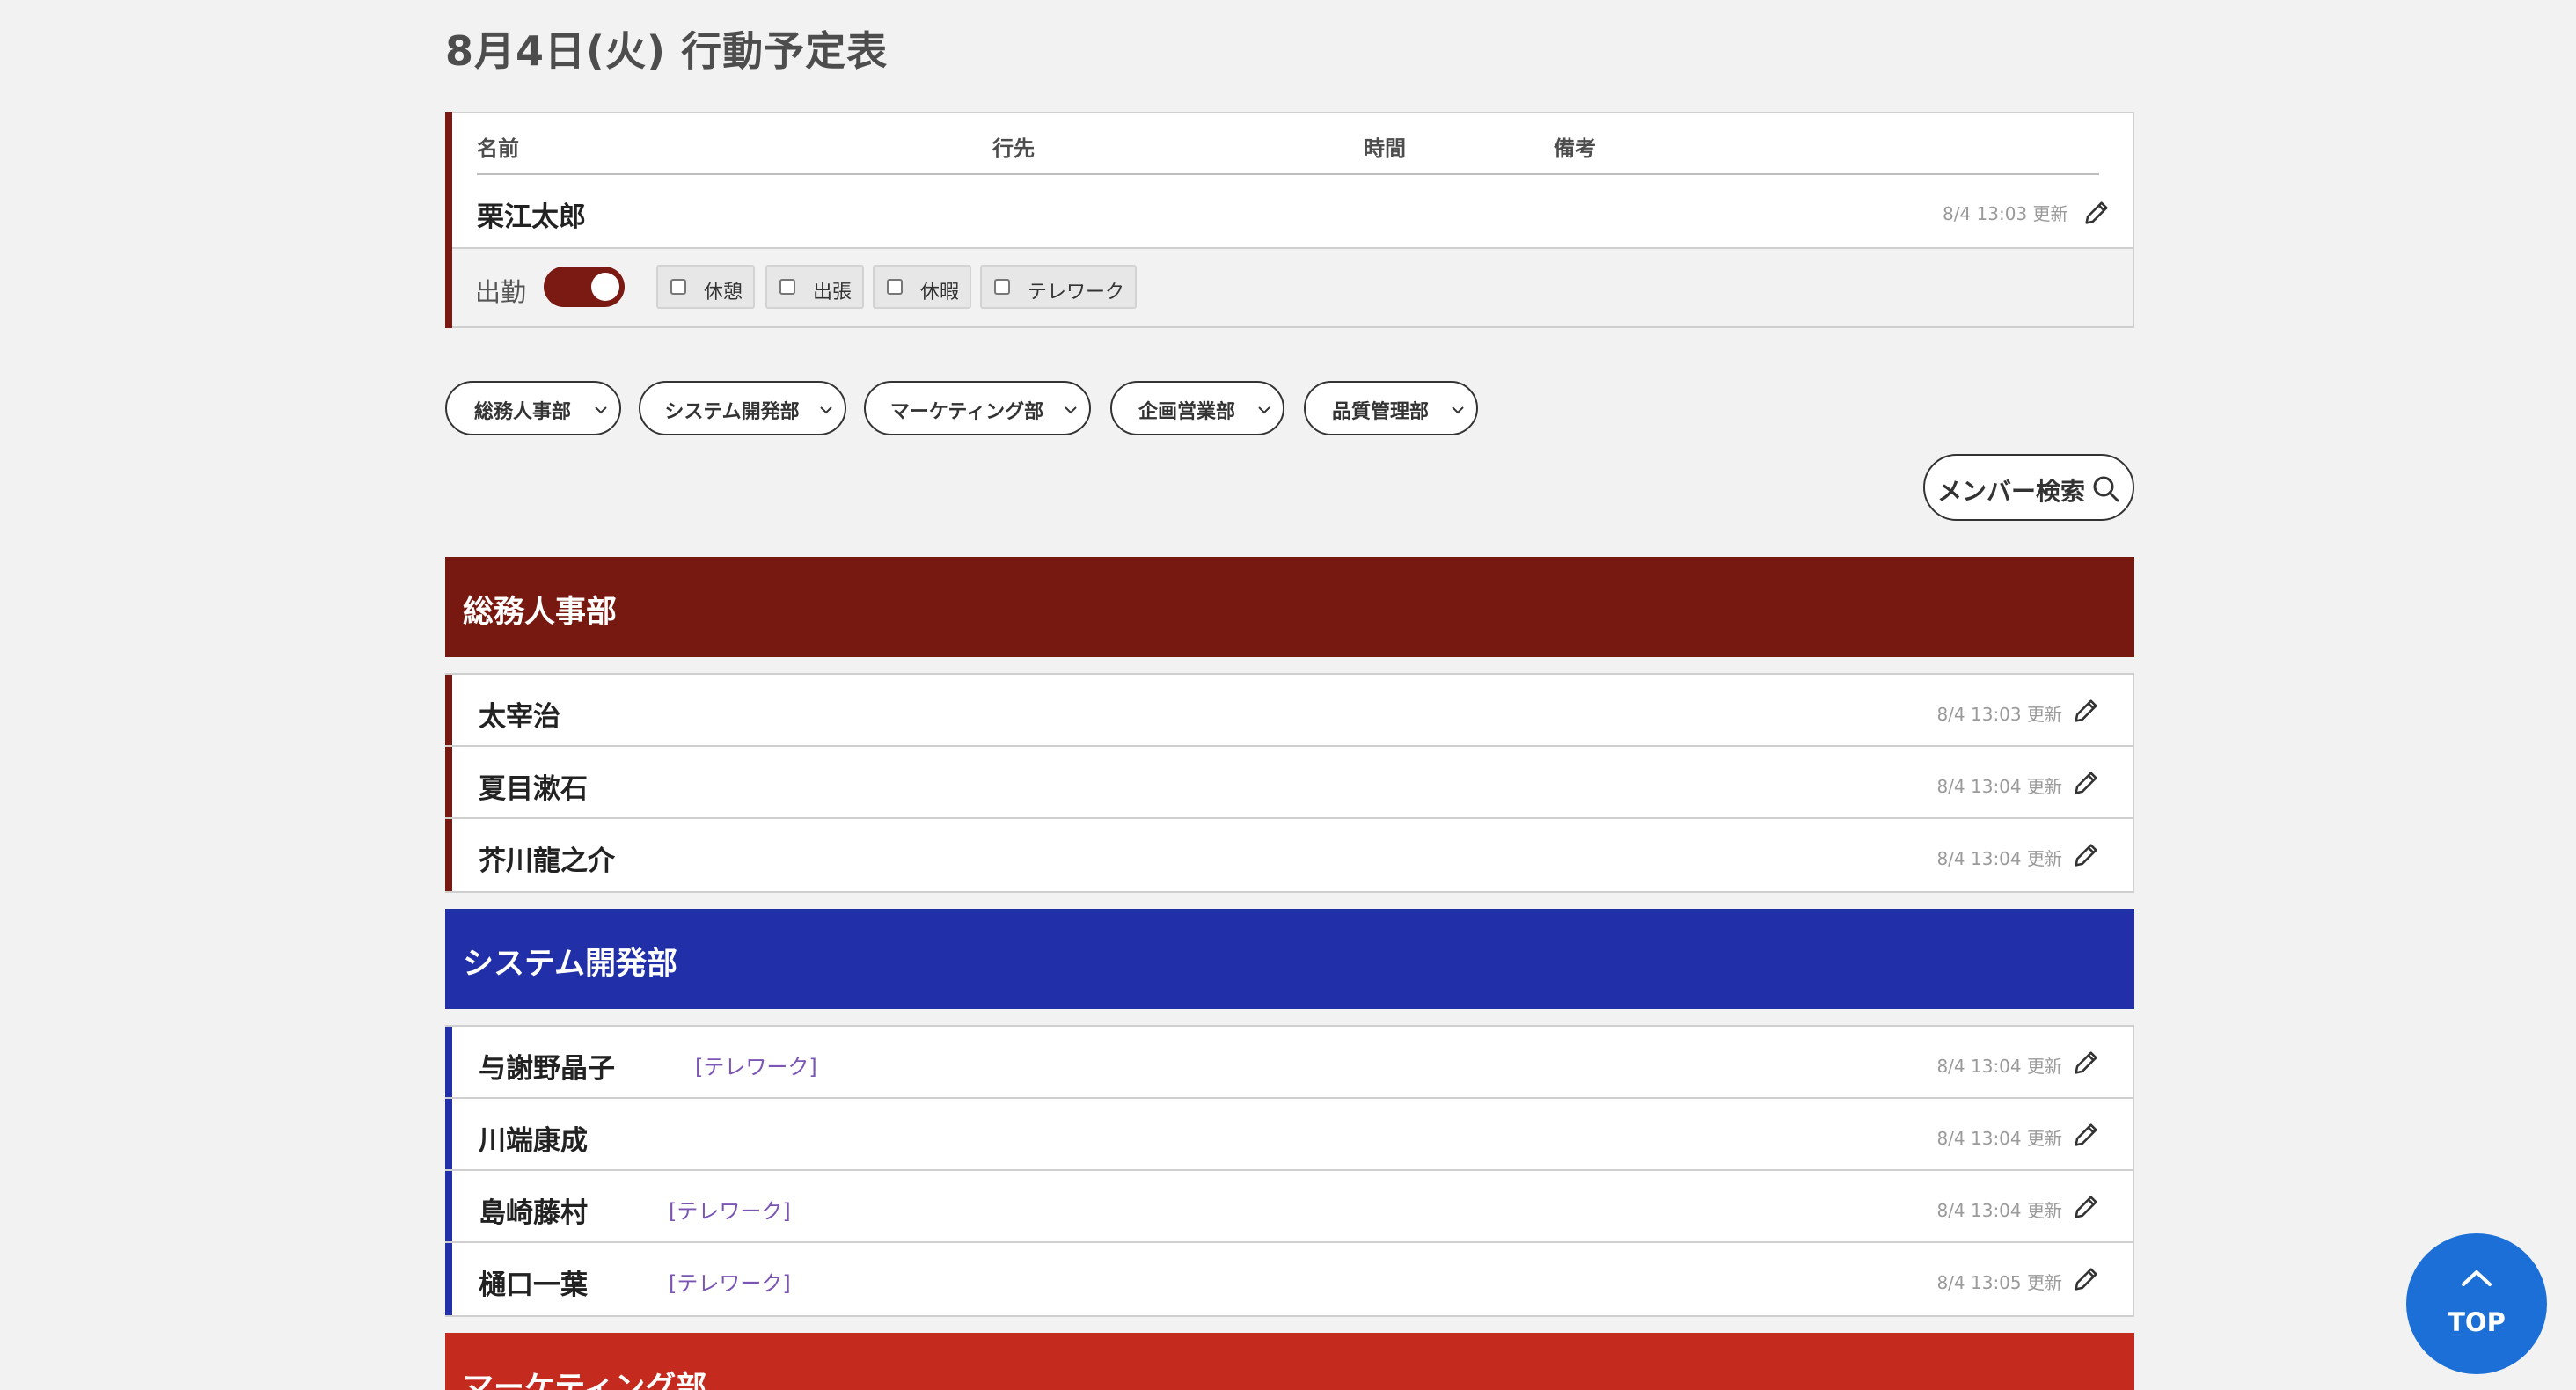 The image size is (2576, 1390). What do you see at coordinates (966, 412) in the screenshot?
I see `filter-label: マーケティング部` at bounding box center [966, 412].